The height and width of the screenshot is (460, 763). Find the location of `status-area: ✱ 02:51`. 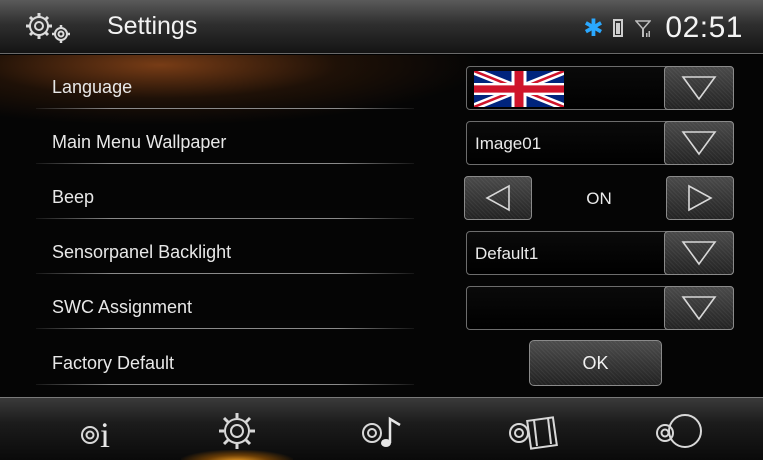

status-area: ✱ 02:51 is located at coordinates (663, 28).